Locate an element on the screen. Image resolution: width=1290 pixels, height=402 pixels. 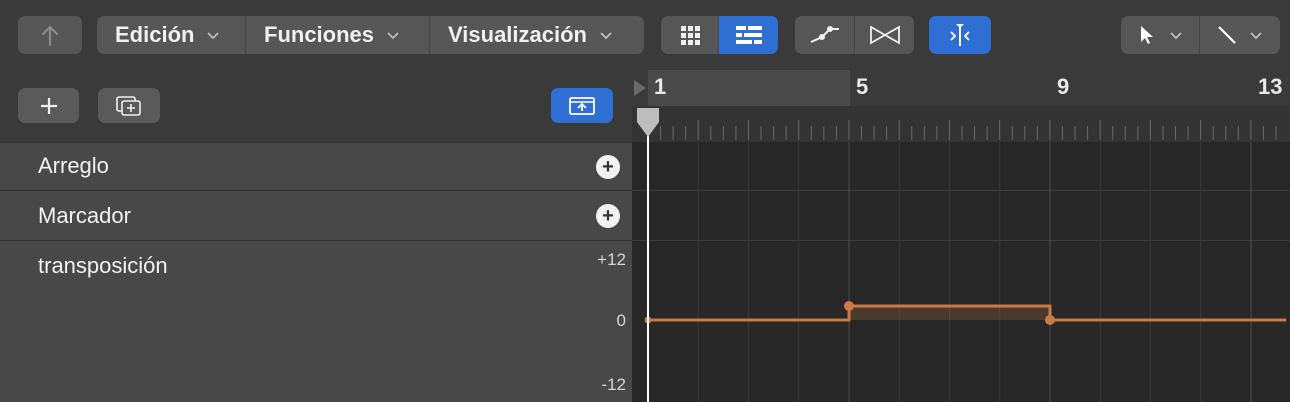
duplicate-track-button is located at coordinates (129, 105).